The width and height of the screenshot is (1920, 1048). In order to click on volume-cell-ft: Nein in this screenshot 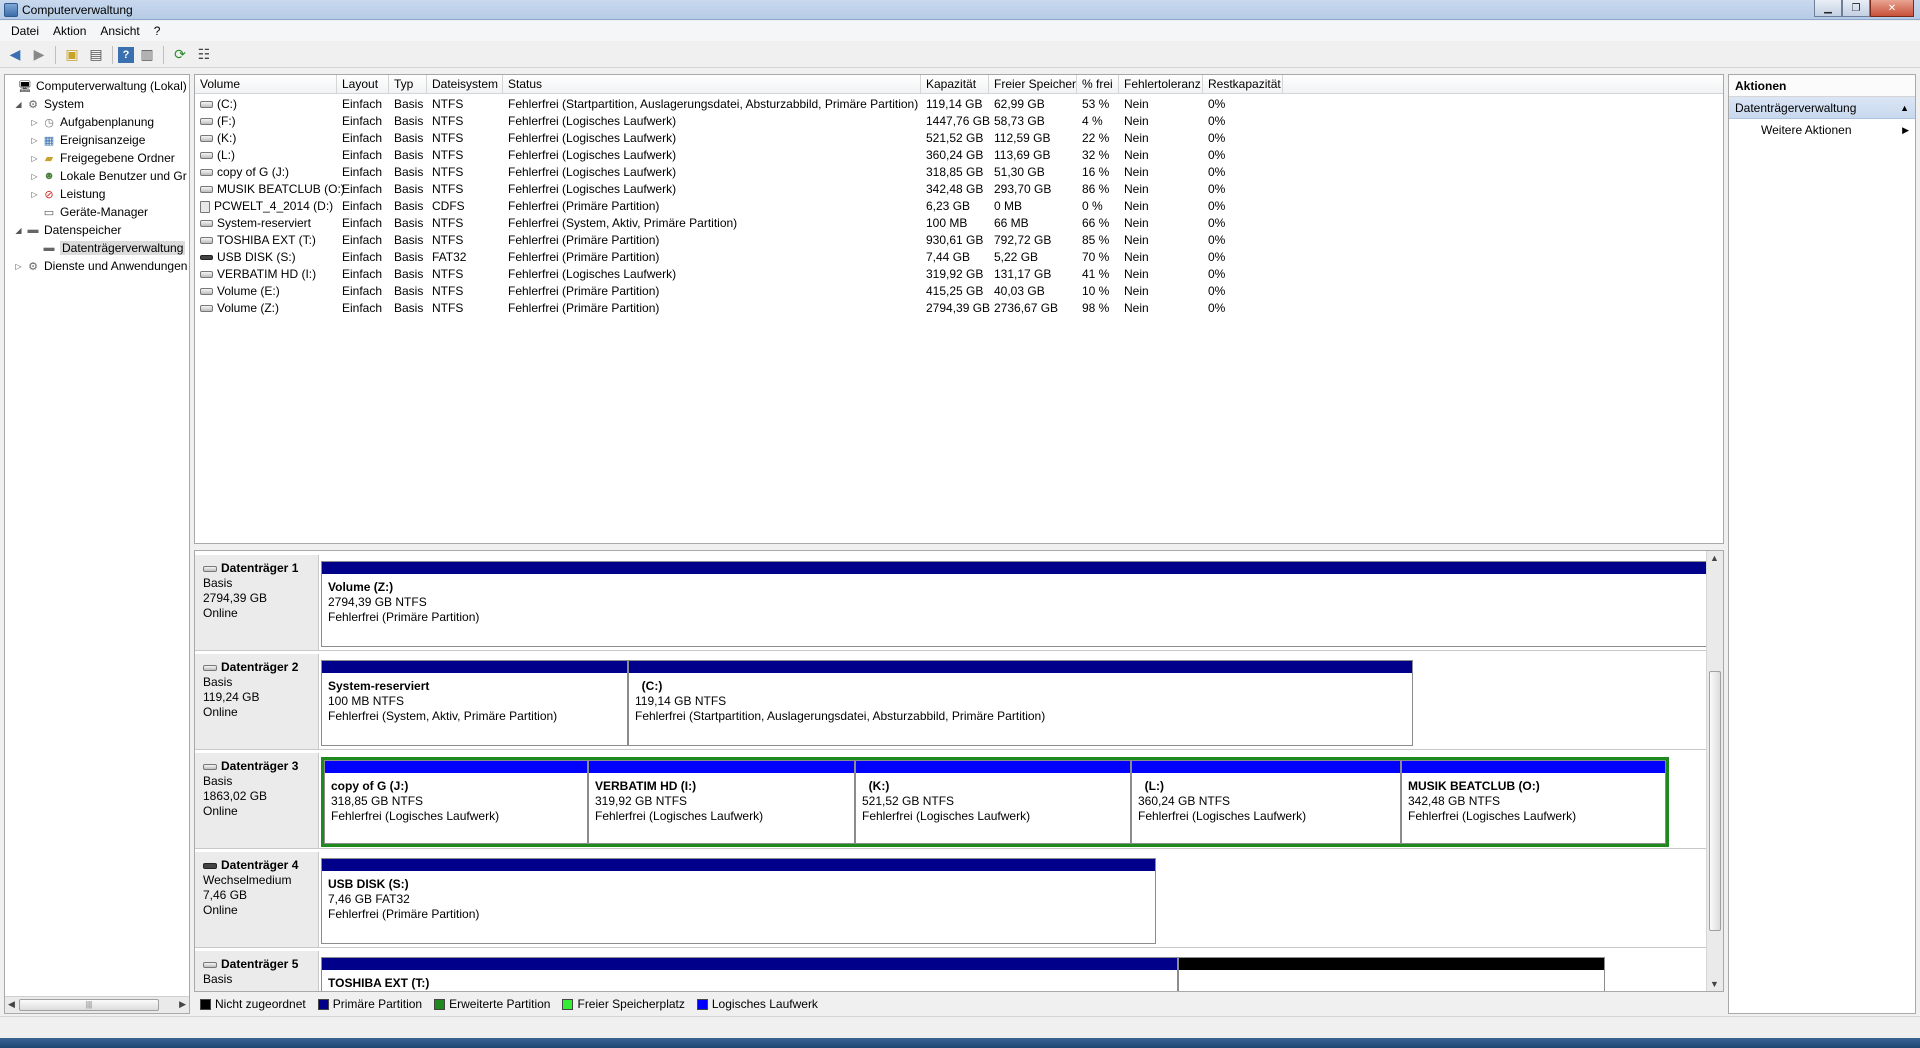, I will do `click(1136, 138)`.